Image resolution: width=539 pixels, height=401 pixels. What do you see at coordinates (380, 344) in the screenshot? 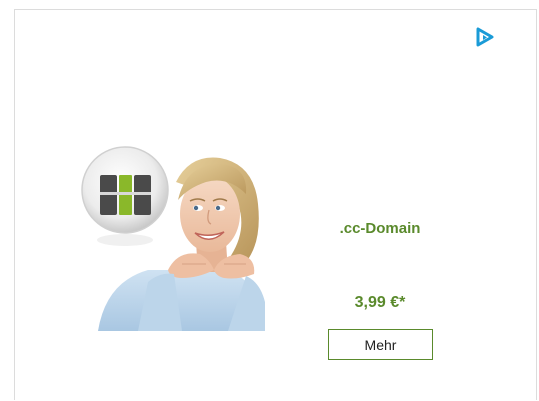
I see `more-button: Mehr` at bounding box center [380, 344].